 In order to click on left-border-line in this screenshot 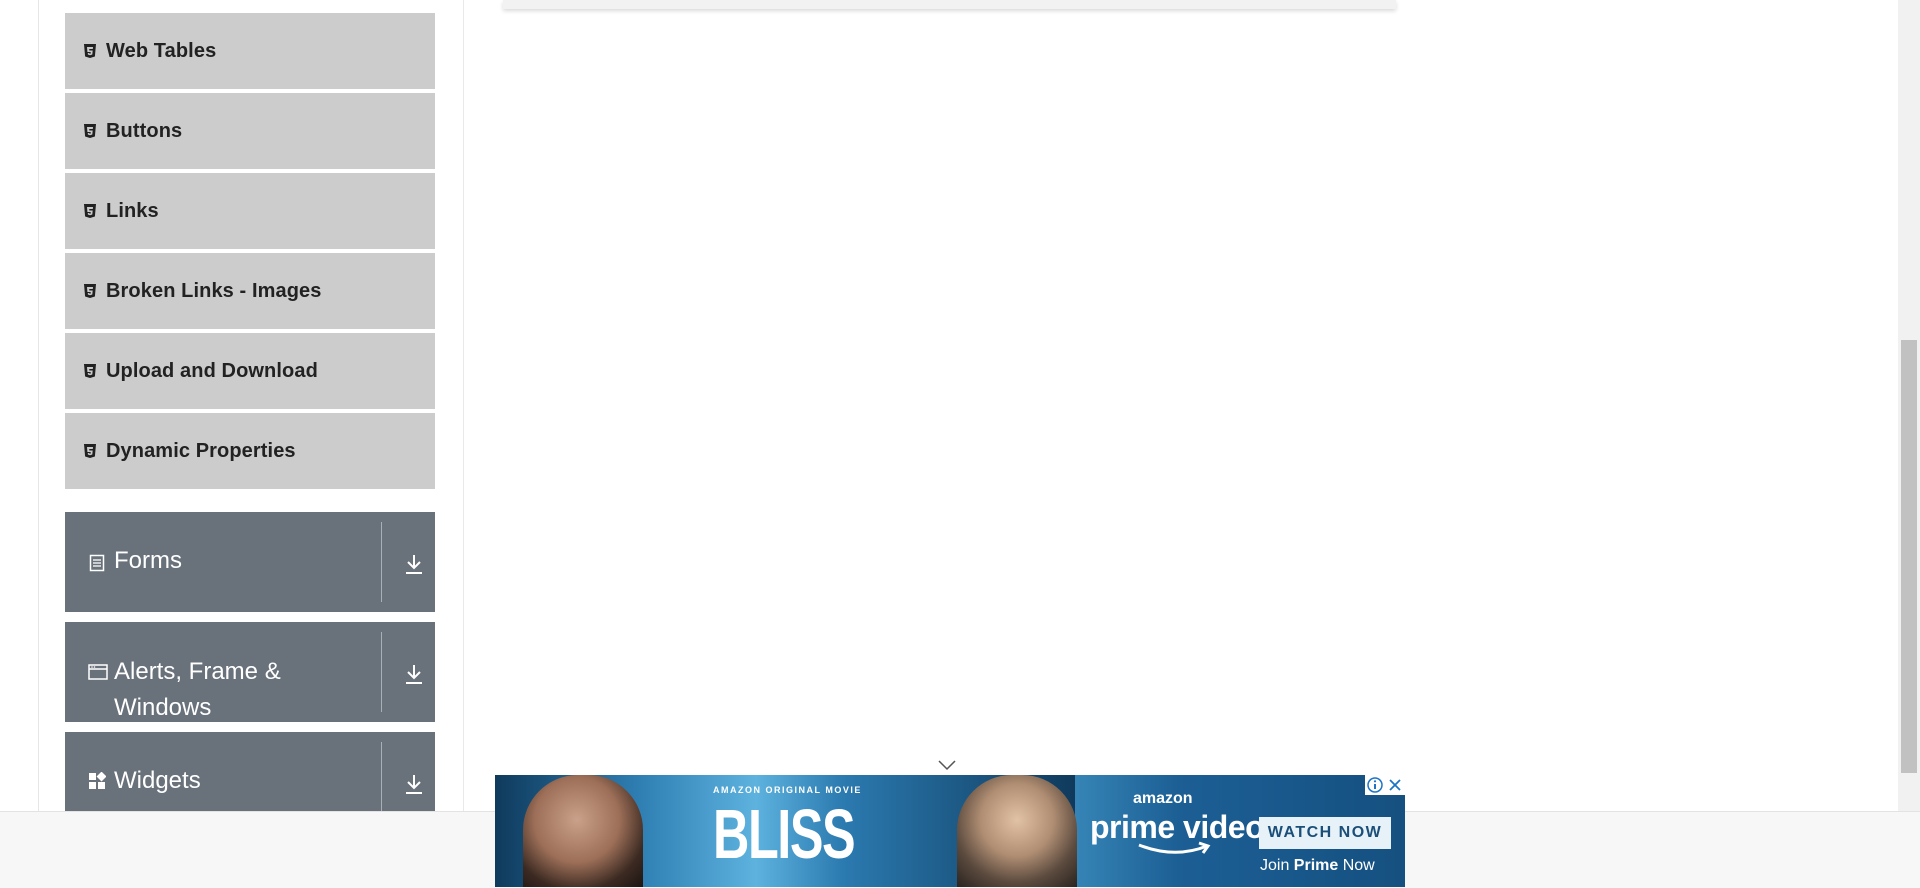, I will do `click(38, 405)`.